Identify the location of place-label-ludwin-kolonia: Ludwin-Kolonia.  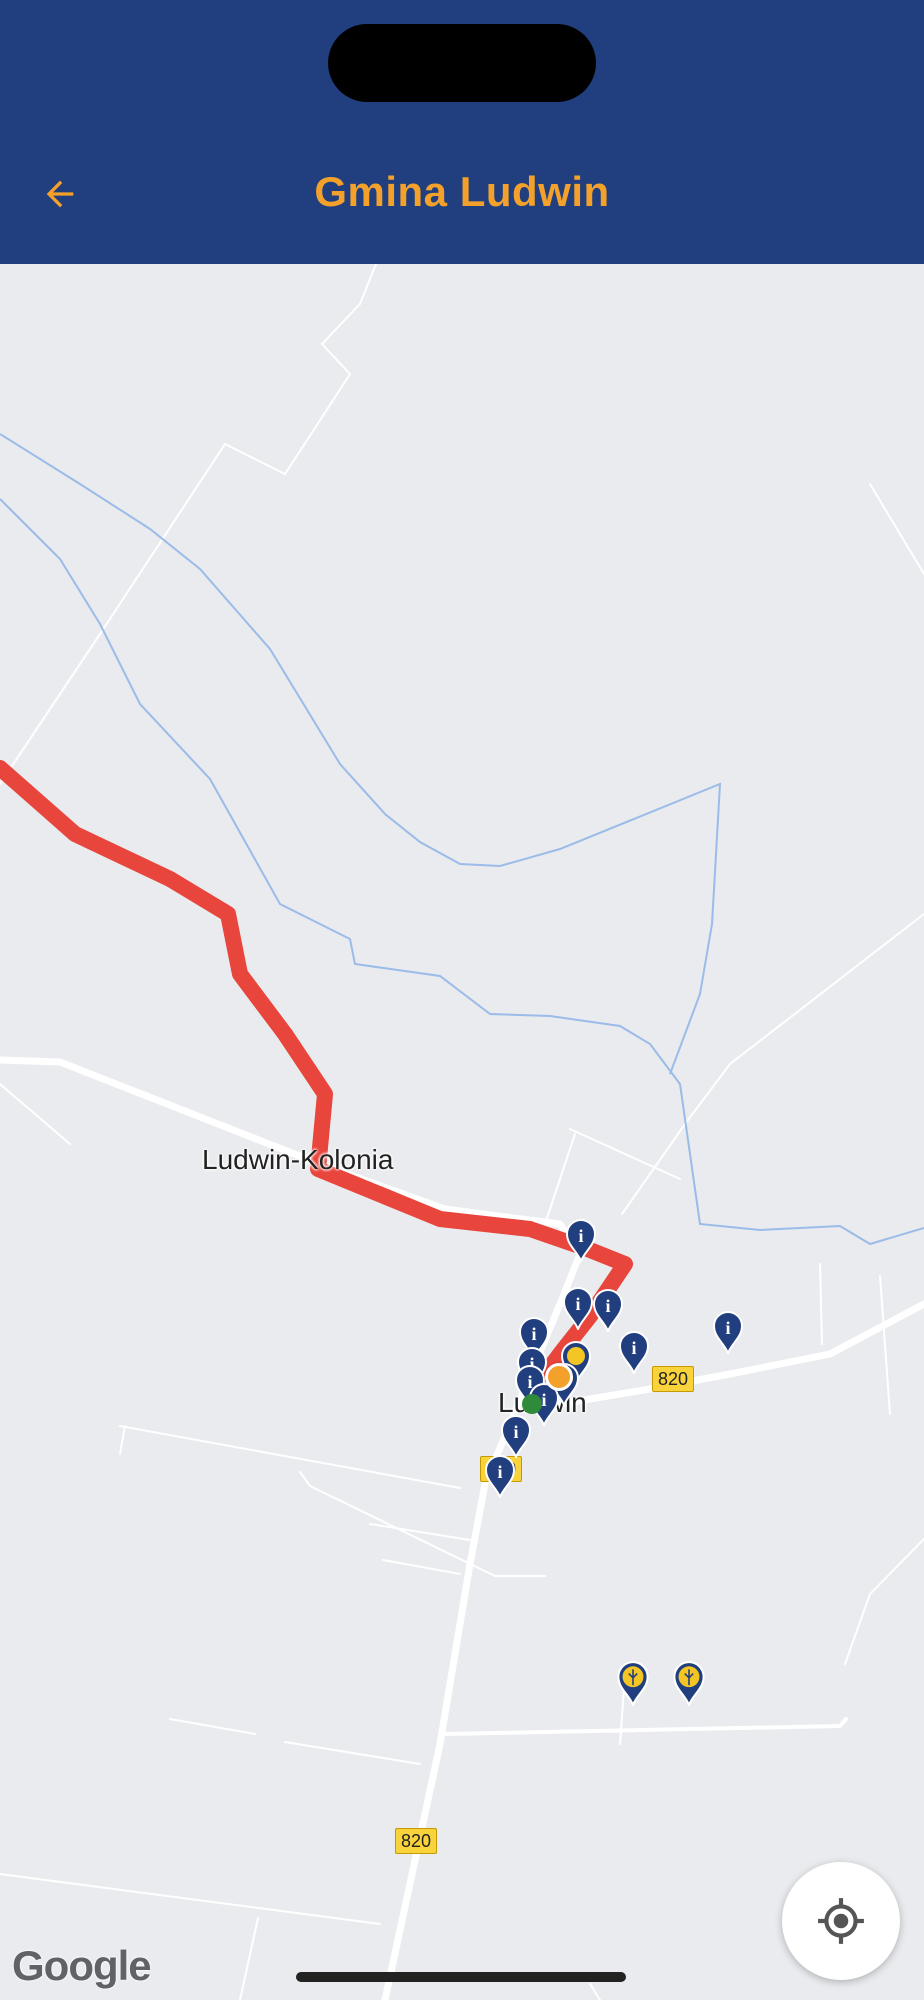
(298, 1159).